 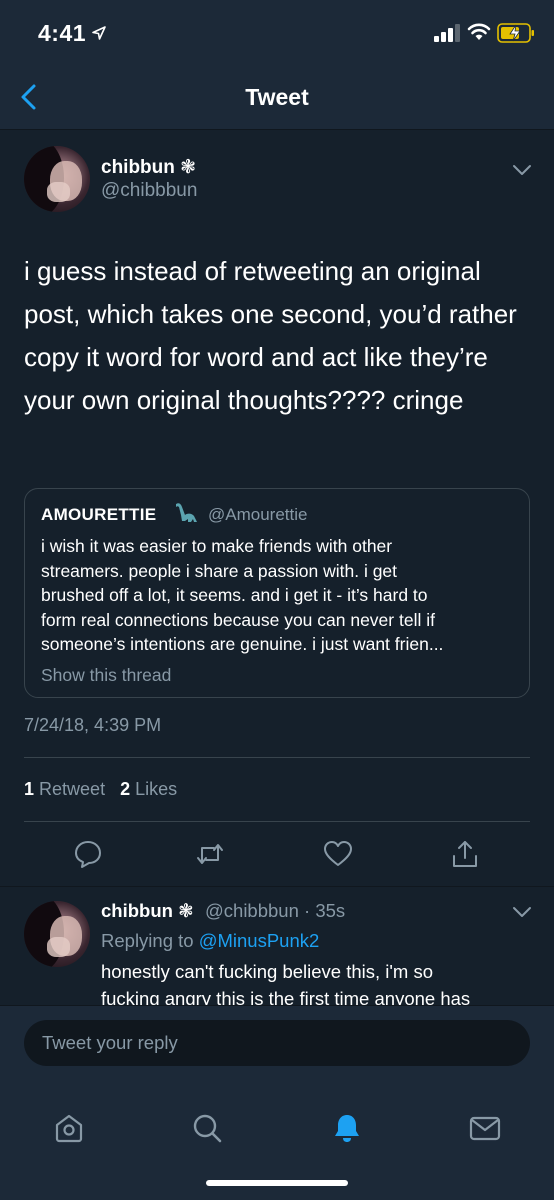 I want to click on tweet-stats: 1 Retweet 2 Likes, so click(x=100, y=789).